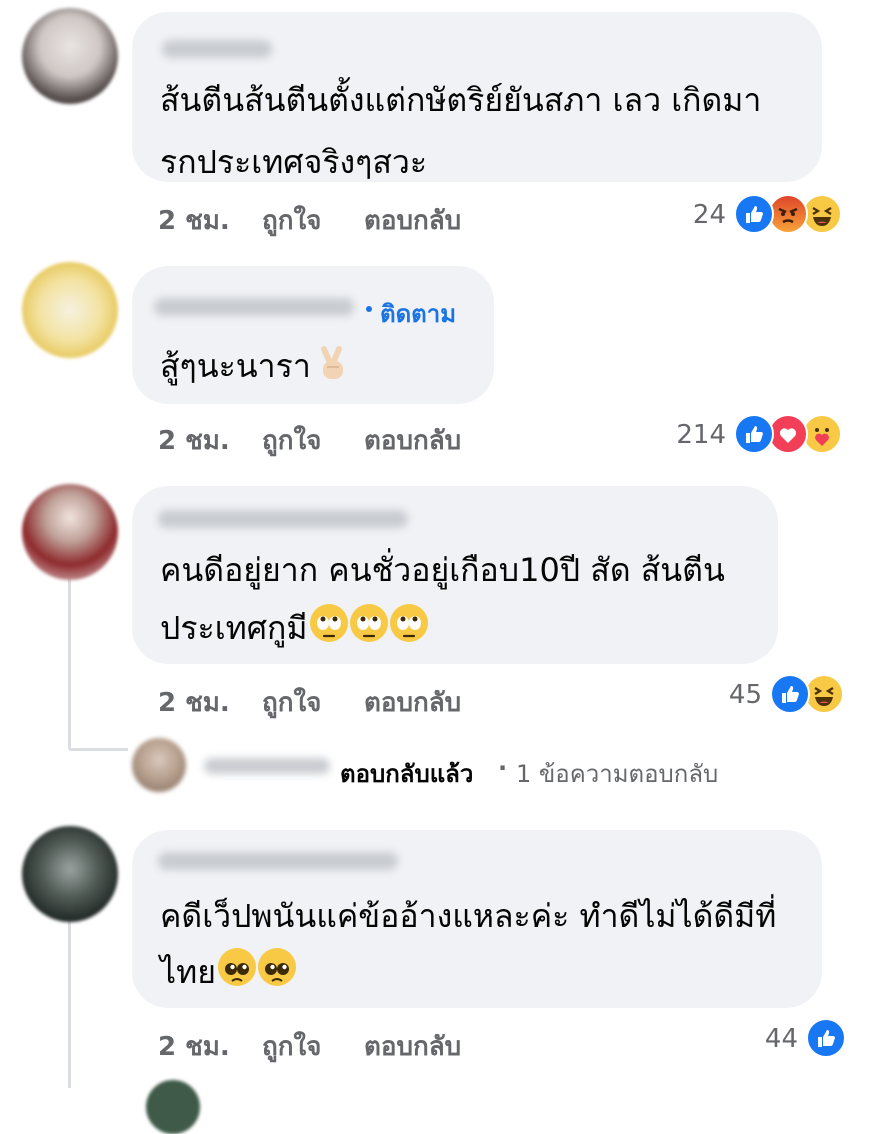 This screenshot has width=870, height=1134. I want to click on victory-hand-icon, so click(332, 361).